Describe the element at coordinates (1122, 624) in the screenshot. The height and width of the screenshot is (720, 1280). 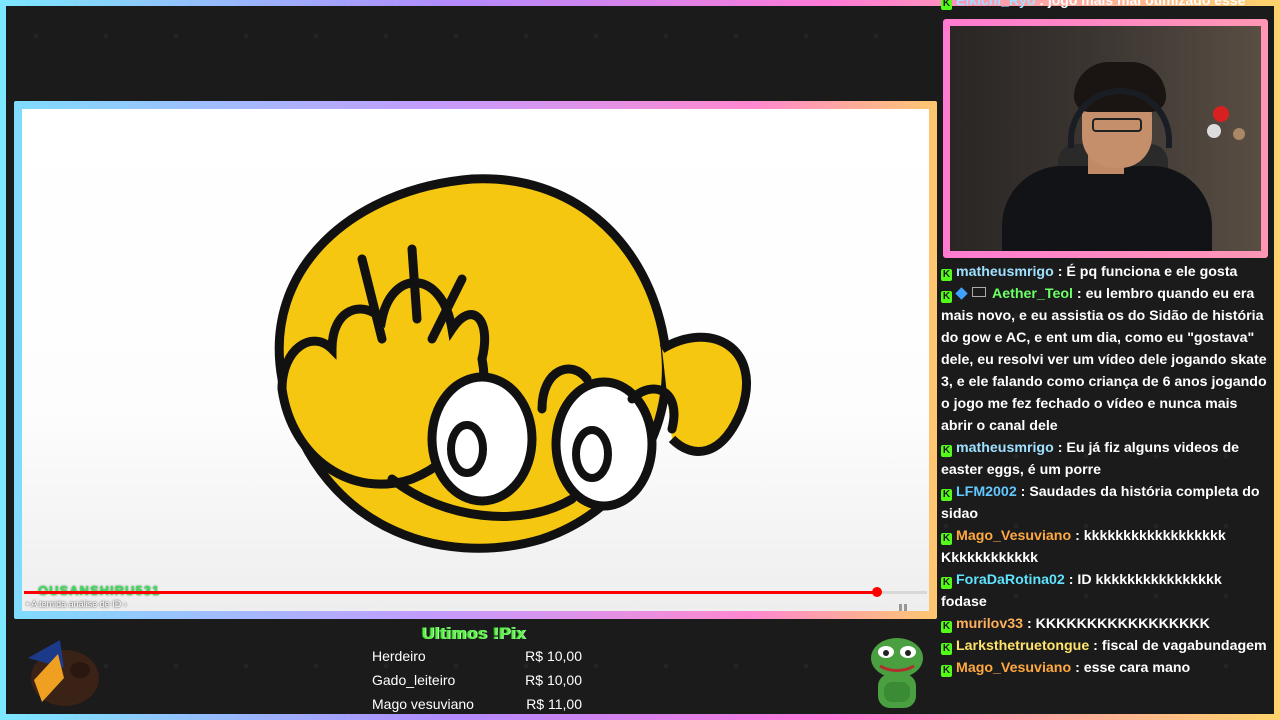
I see `chat-text: KKKKKKKKKKKKKKKKK` at that location.